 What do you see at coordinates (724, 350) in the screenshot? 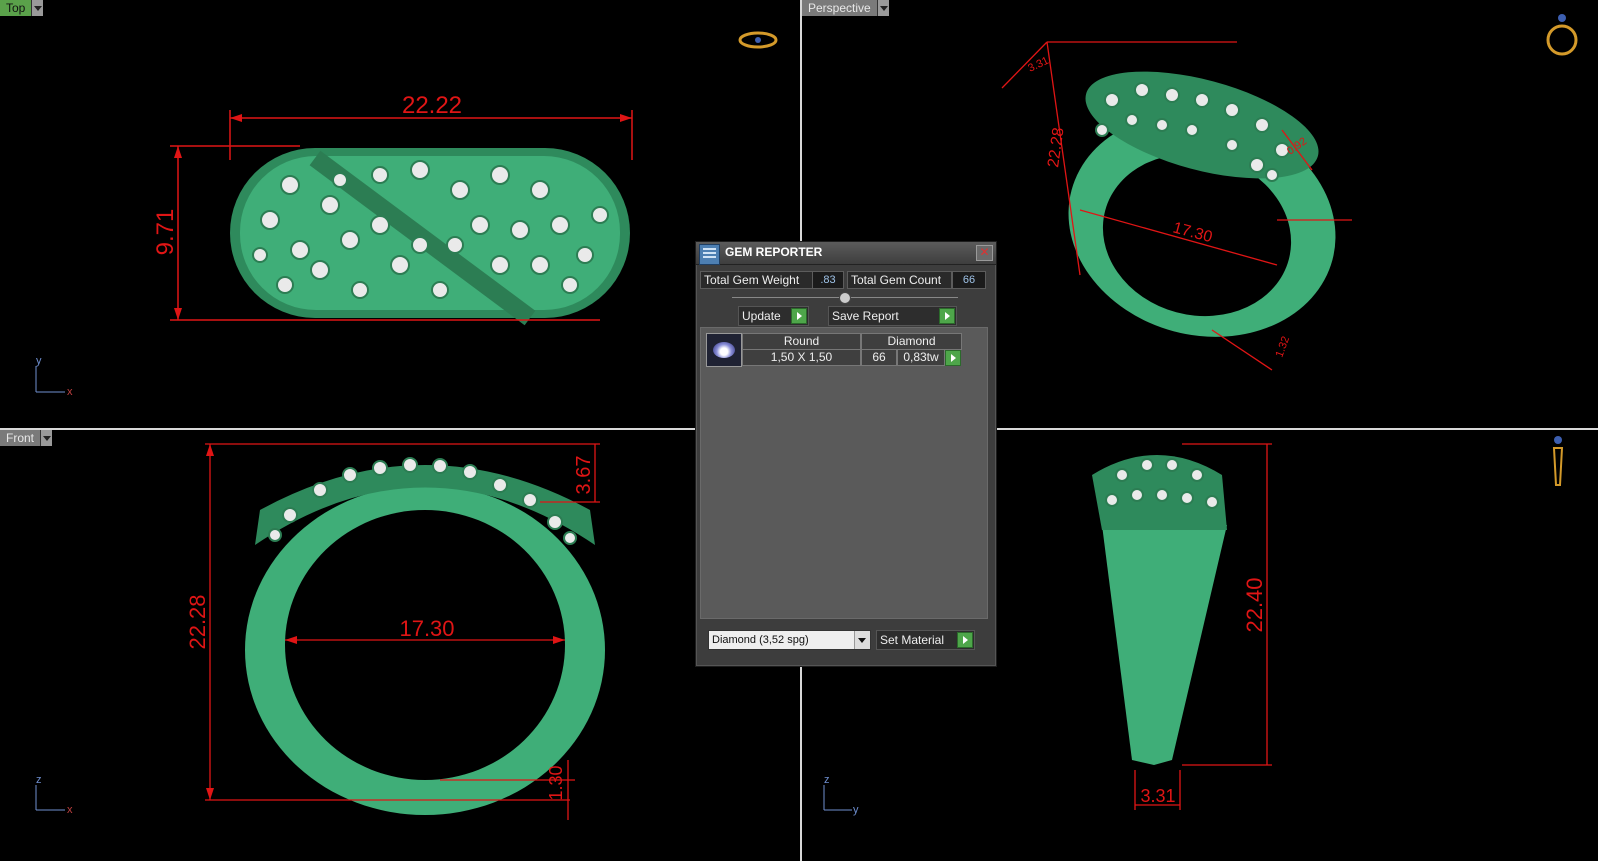
I see `gem-thumbnail` at bounding box center [724, 350].